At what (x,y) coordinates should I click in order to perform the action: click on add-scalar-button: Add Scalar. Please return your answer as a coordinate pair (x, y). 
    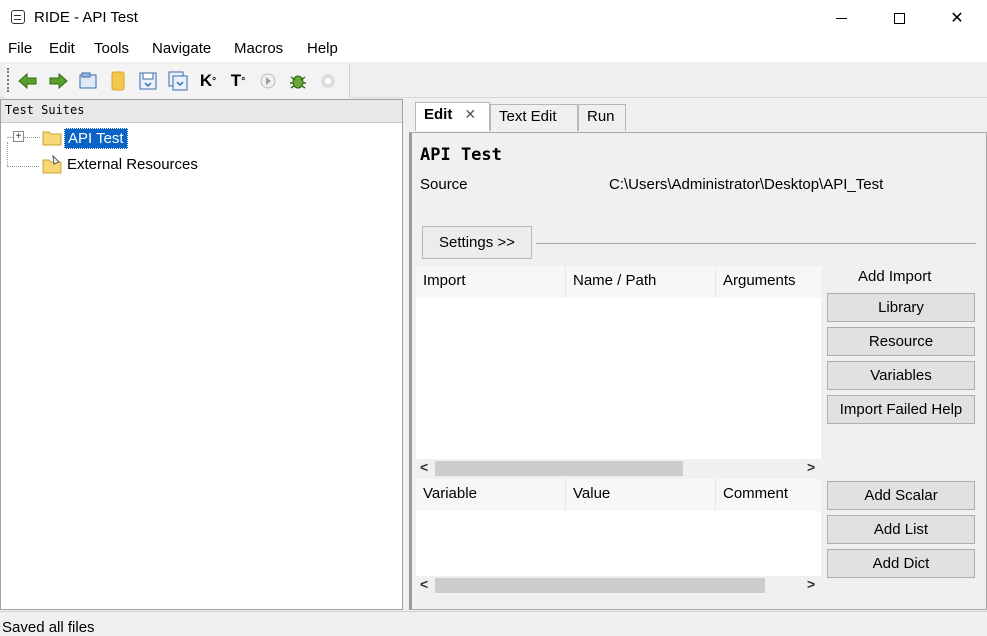
    Looking at the image, I should click on (901, 495).